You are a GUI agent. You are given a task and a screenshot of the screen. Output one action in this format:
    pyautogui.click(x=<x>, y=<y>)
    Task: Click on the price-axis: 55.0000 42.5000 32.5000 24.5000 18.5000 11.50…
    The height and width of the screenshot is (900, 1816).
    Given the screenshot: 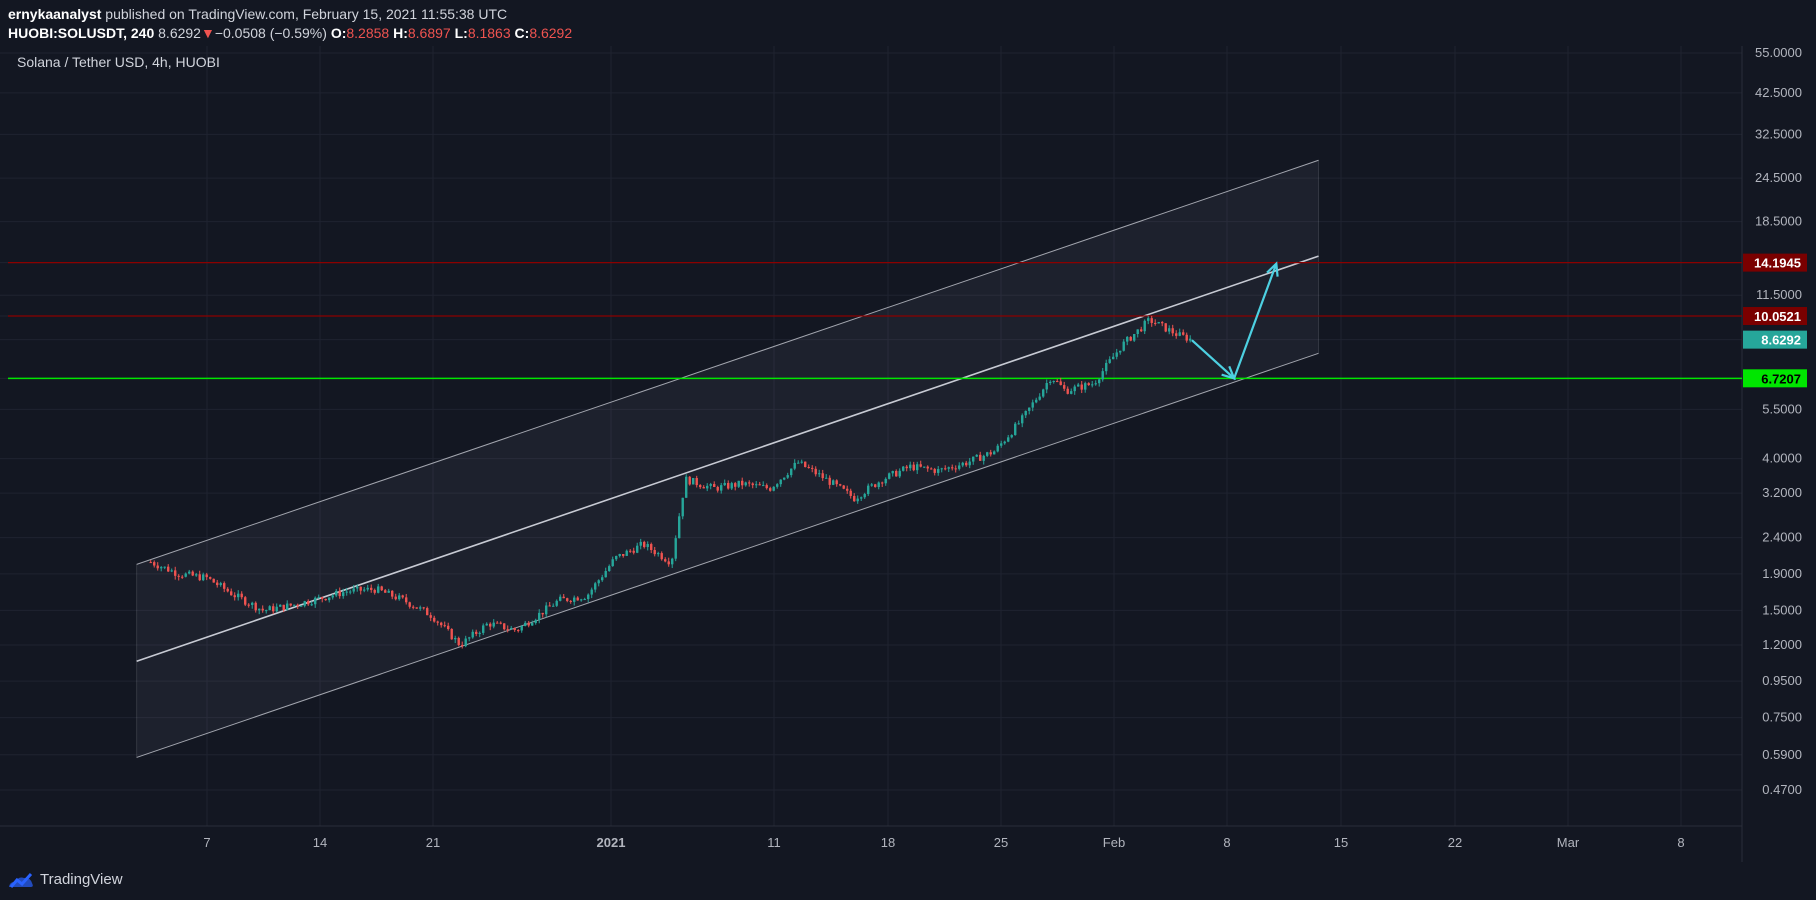 What is the action you would take?
    pyautogui.click(x=1778, y=421)
    